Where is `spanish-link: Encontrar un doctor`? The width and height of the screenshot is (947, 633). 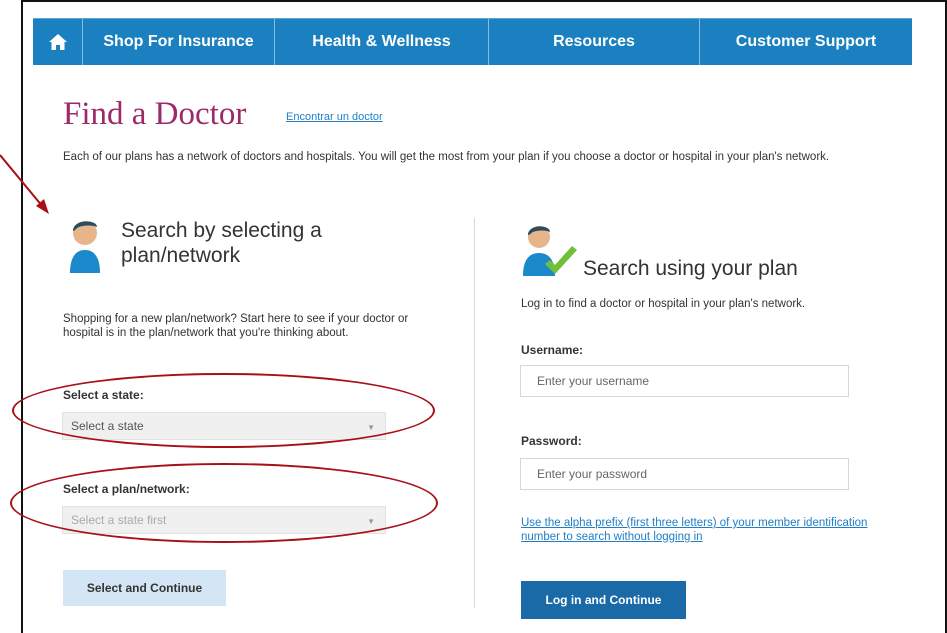 spanish-link: Encontrar un doctor is located at coordinates (334, 117).